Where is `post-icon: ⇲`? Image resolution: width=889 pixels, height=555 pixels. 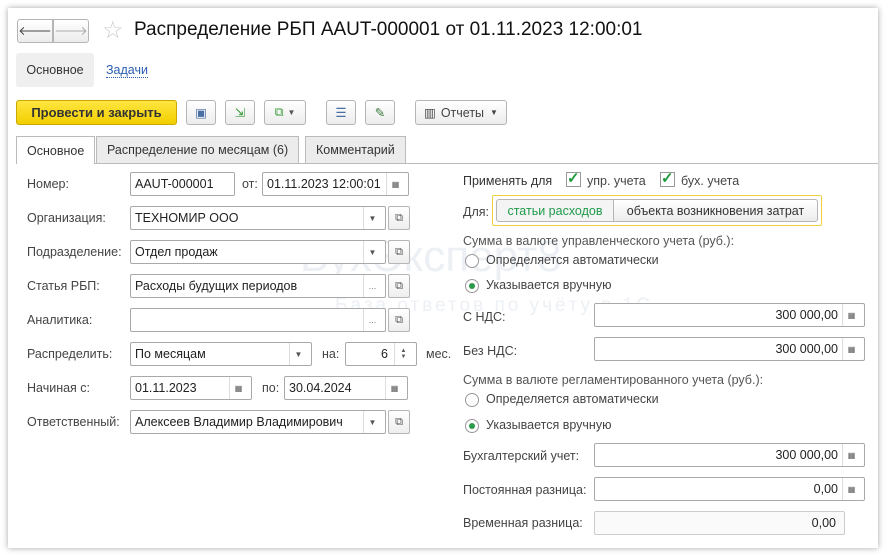 post-icon: ⇲ is located at coordinates (240, 113).